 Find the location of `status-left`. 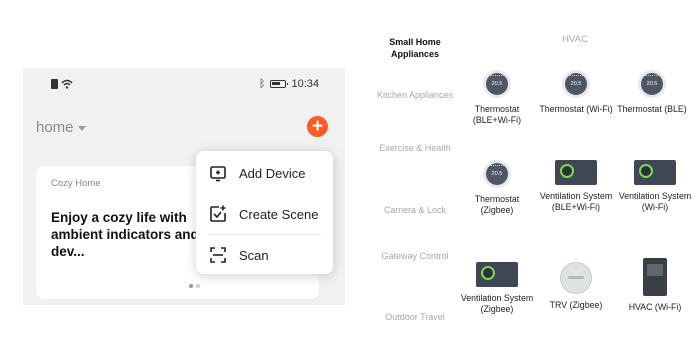

status-left is located at coordinates (62, 84).